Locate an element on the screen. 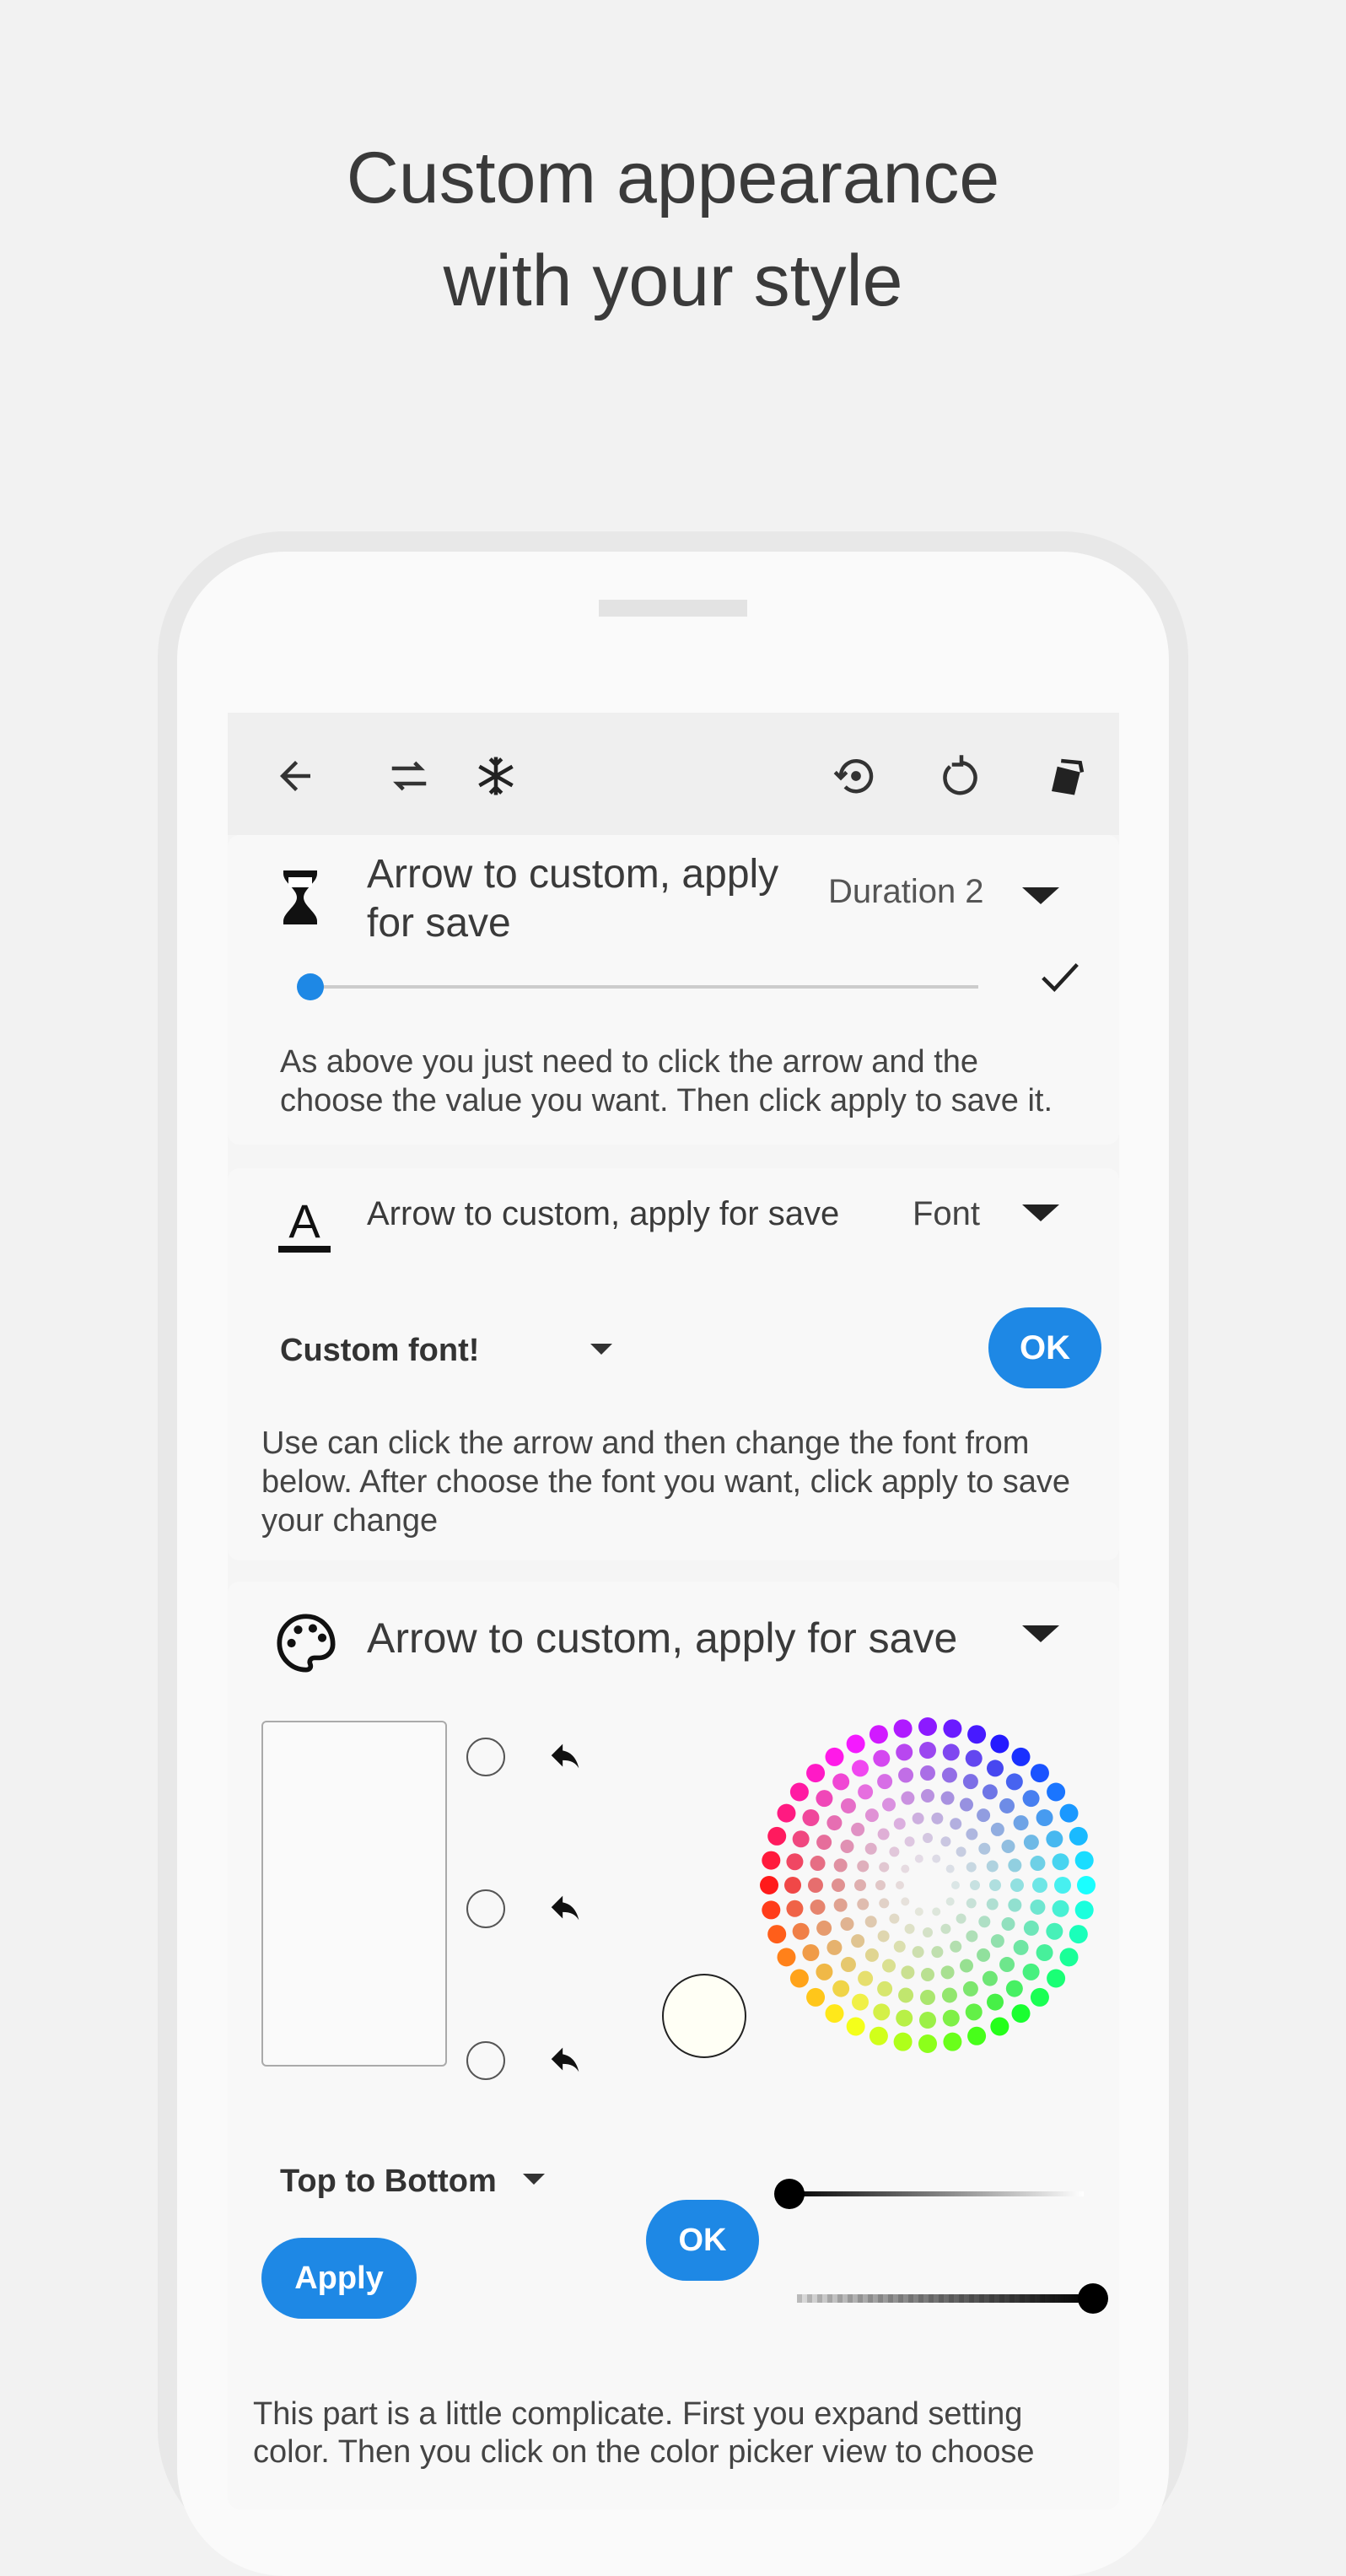 The width and height of the screenshot is (1346, 2576). font-title: Arrow to custom, apply for save is located at coordinates (604, 1213).